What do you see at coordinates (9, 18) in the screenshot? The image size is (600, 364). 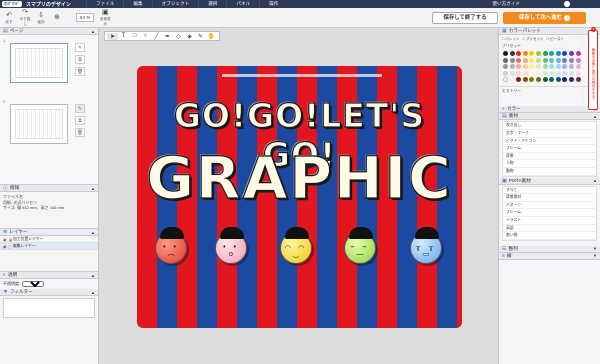 I see `undo-button: ↶ 戻す` at bounding box center [9, 18].